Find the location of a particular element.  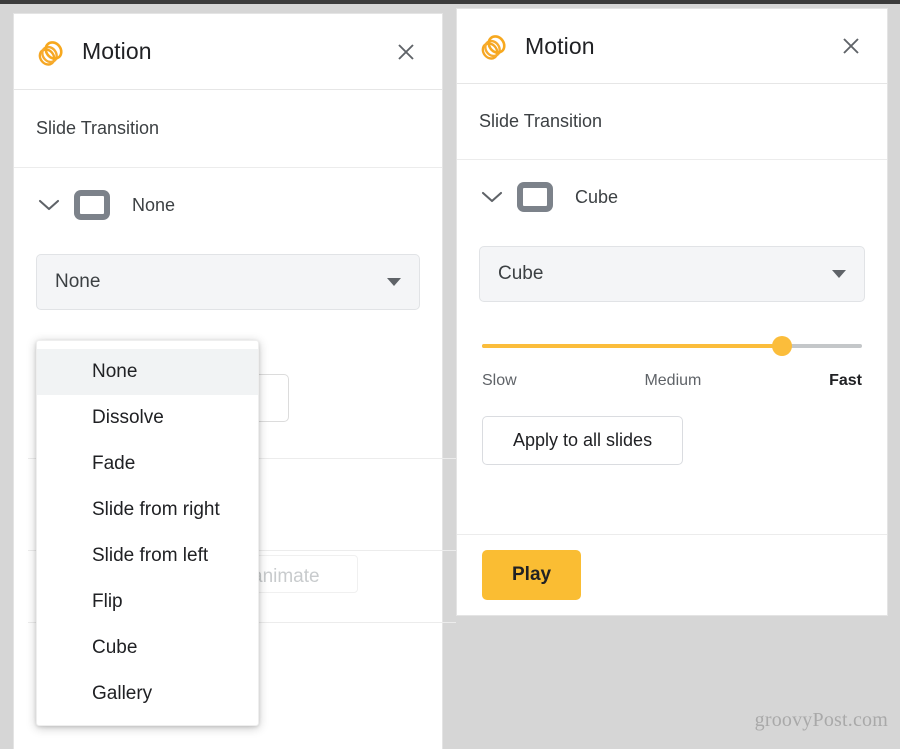

slider-fill is located at coordinates (632, 346).